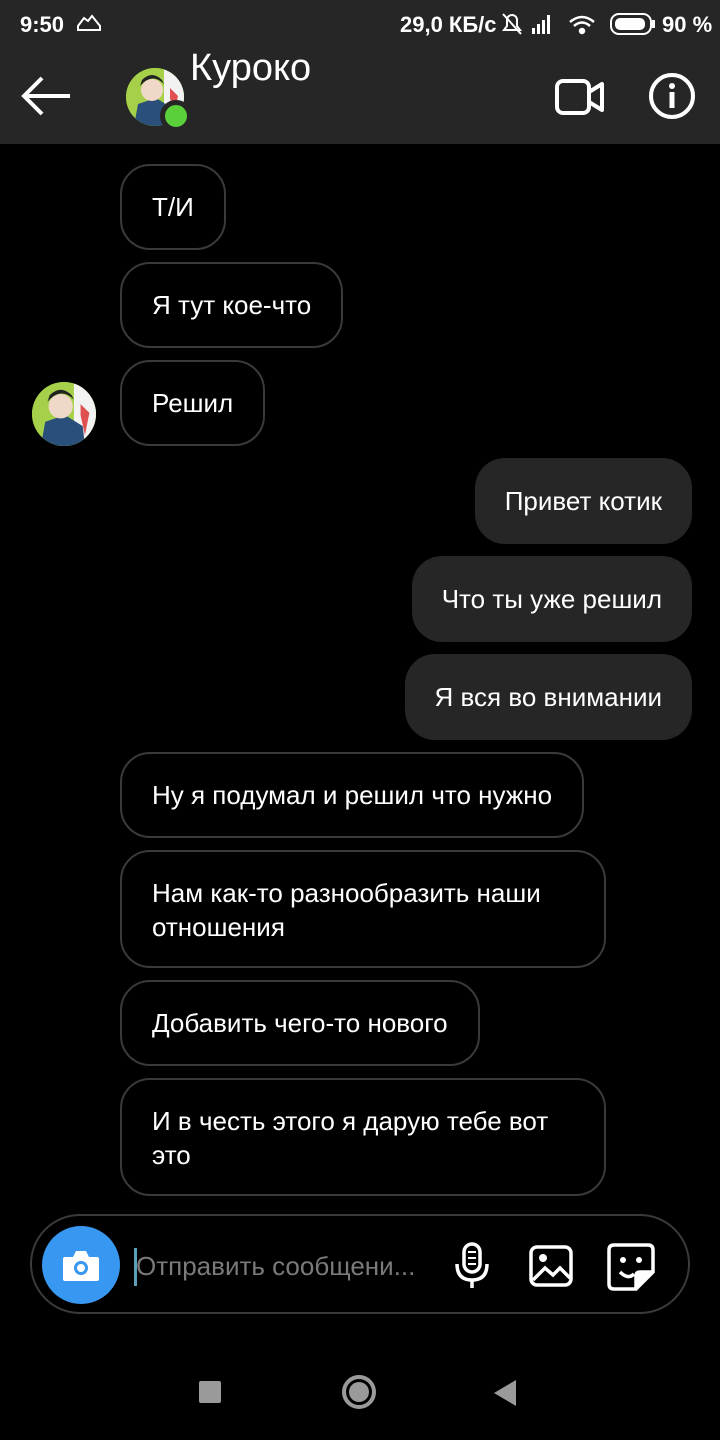 The image size is (720, 1440). Describe the element at coordinates (632, 24) in the screenshot. I see `battery-icon` at that location.